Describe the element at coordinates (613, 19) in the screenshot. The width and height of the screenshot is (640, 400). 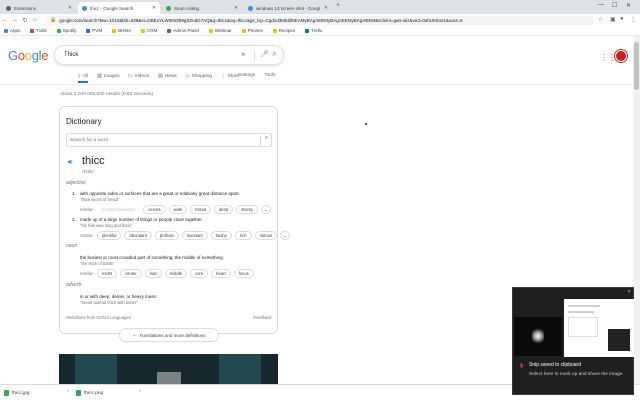
I see `extension-icon: ▣` at that location.